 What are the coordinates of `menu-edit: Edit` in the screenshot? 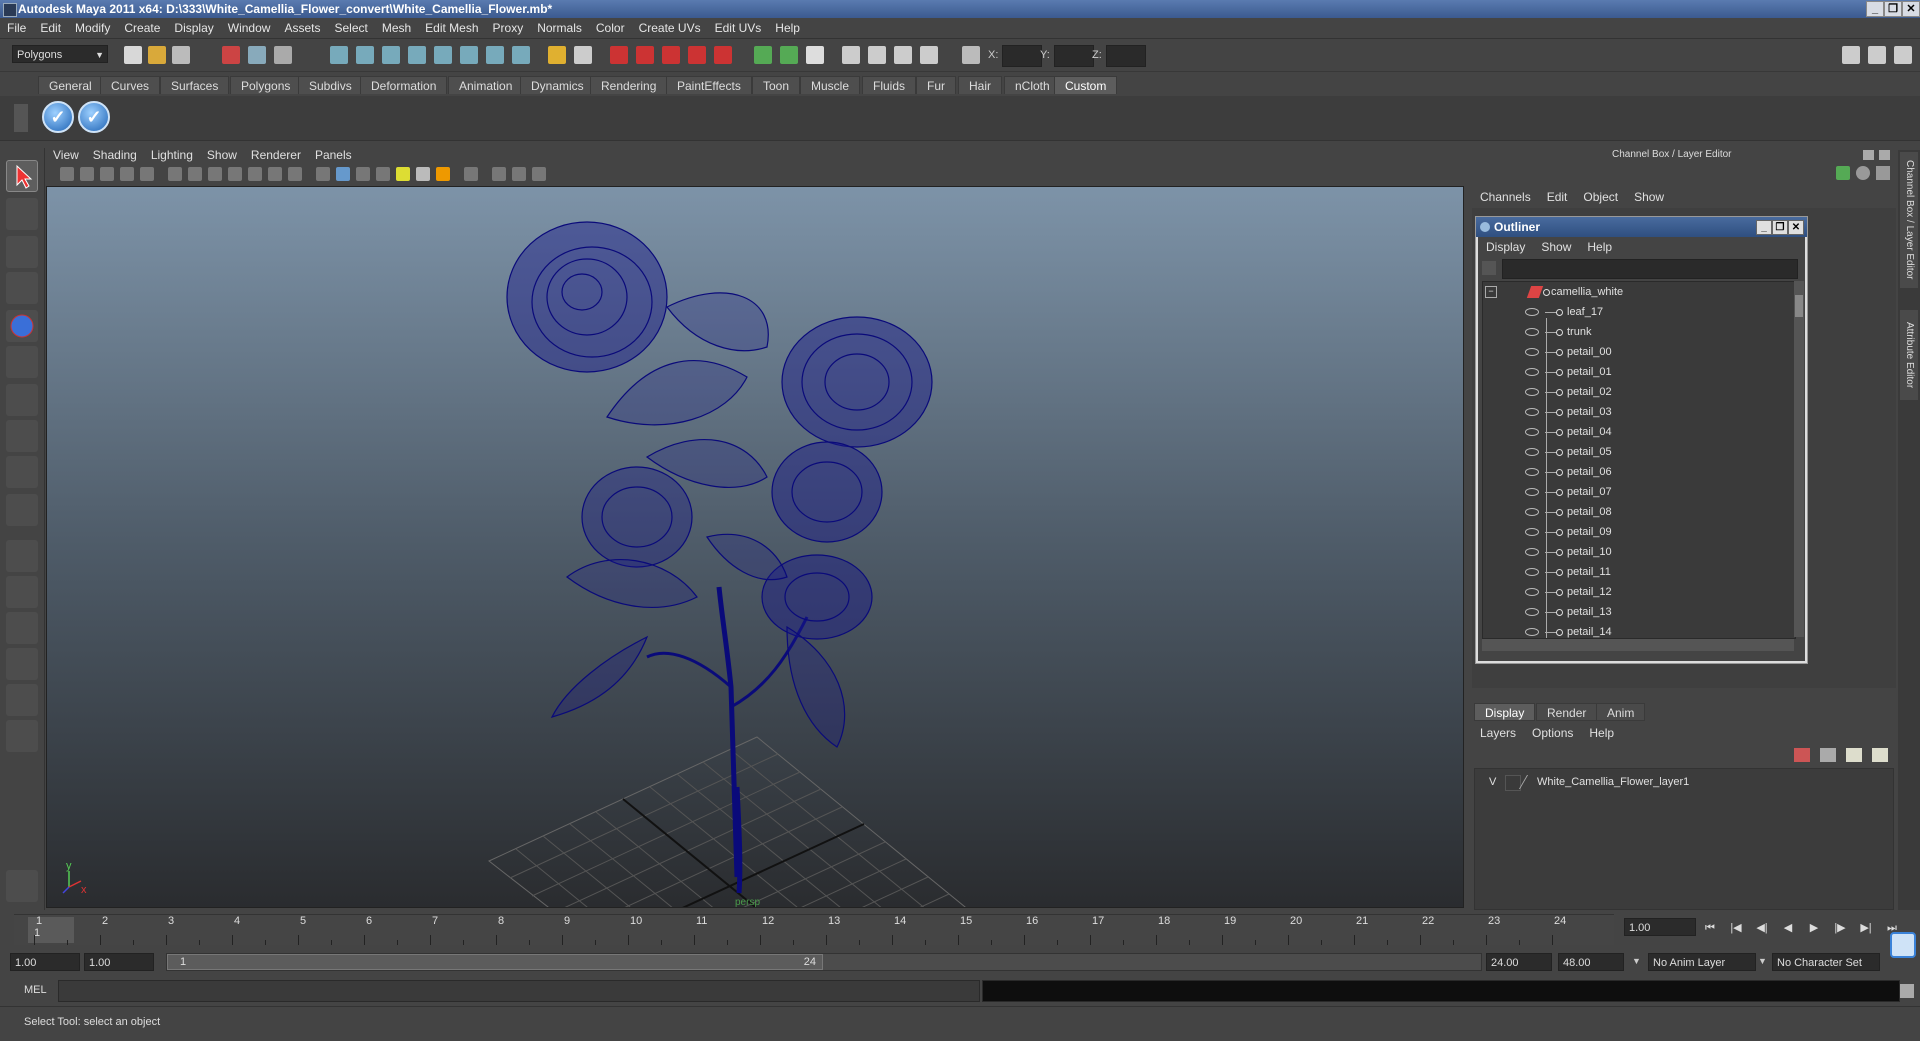 It's located at (50, 28).